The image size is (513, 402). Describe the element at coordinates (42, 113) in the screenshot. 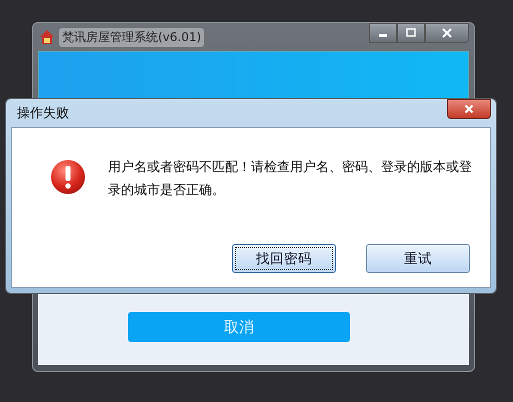

I see `dialog-title: 操作失败` at that location.